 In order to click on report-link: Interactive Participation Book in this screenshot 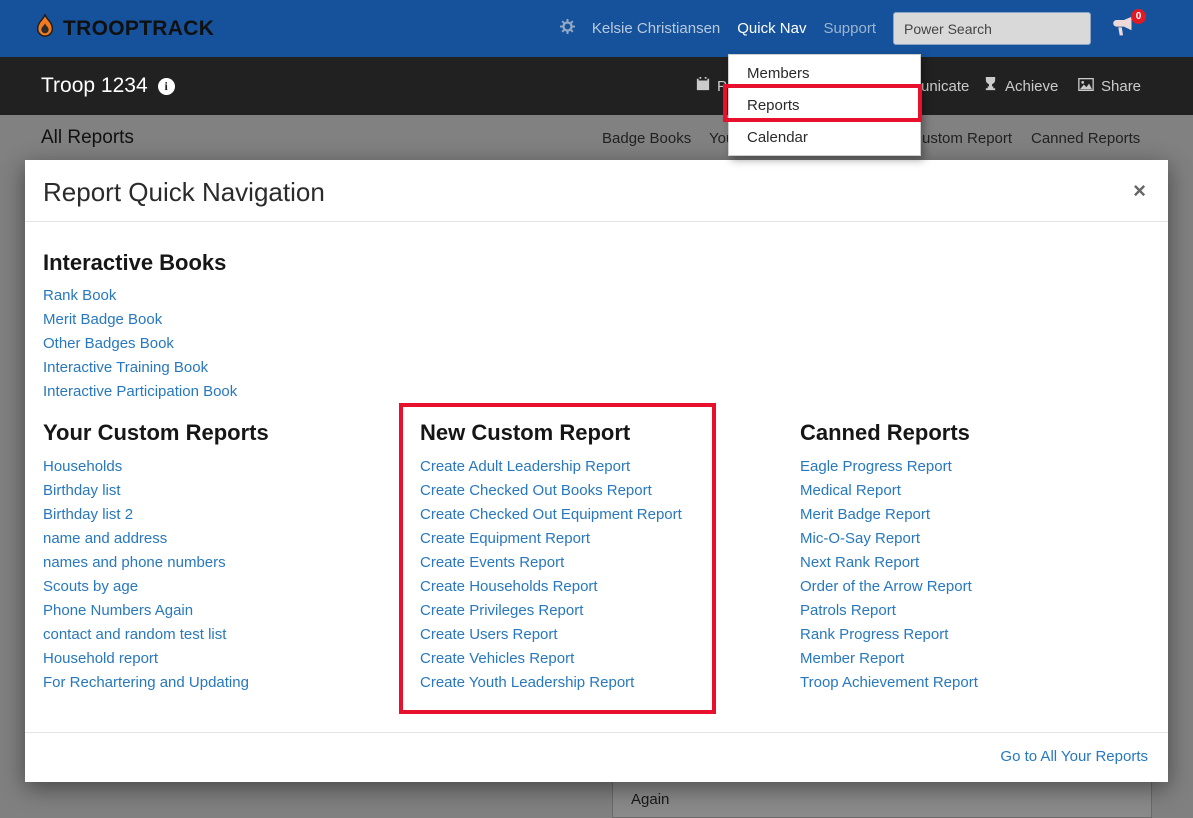, I will do `click(140, 392)`.